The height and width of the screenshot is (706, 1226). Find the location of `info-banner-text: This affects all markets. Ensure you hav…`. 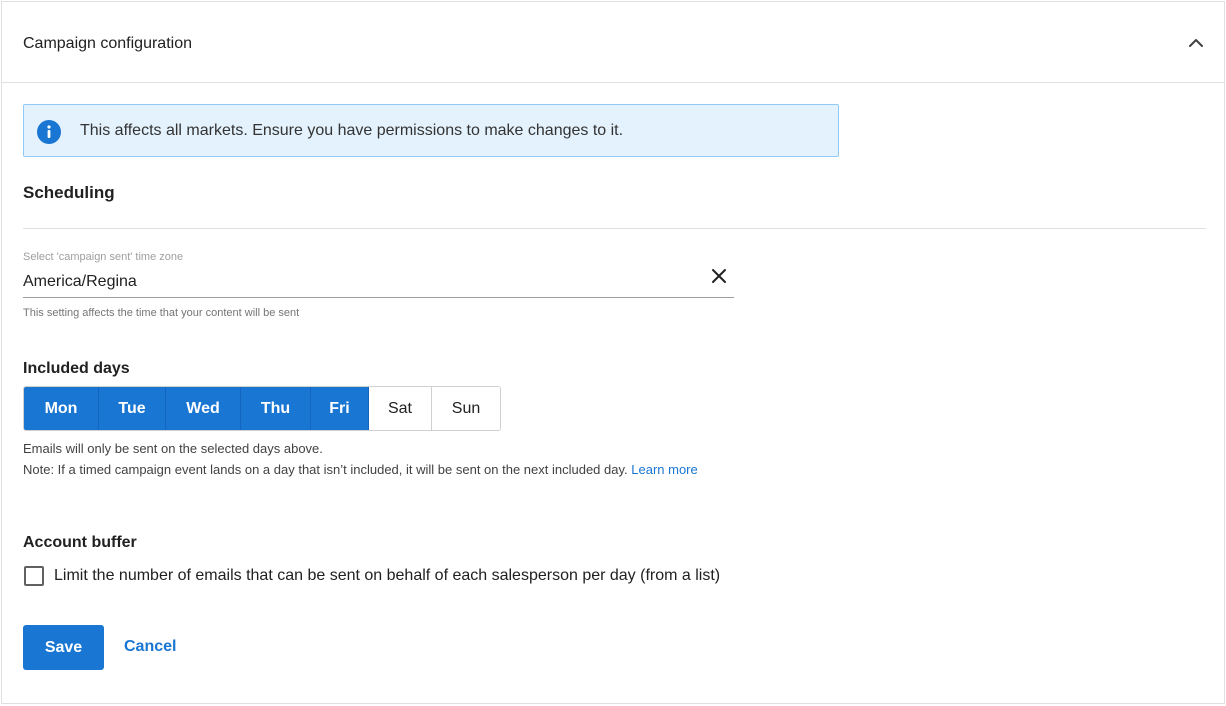

info-banner-text: This affects all markets. Ensure you hav… is located at coordinates (352, 130).